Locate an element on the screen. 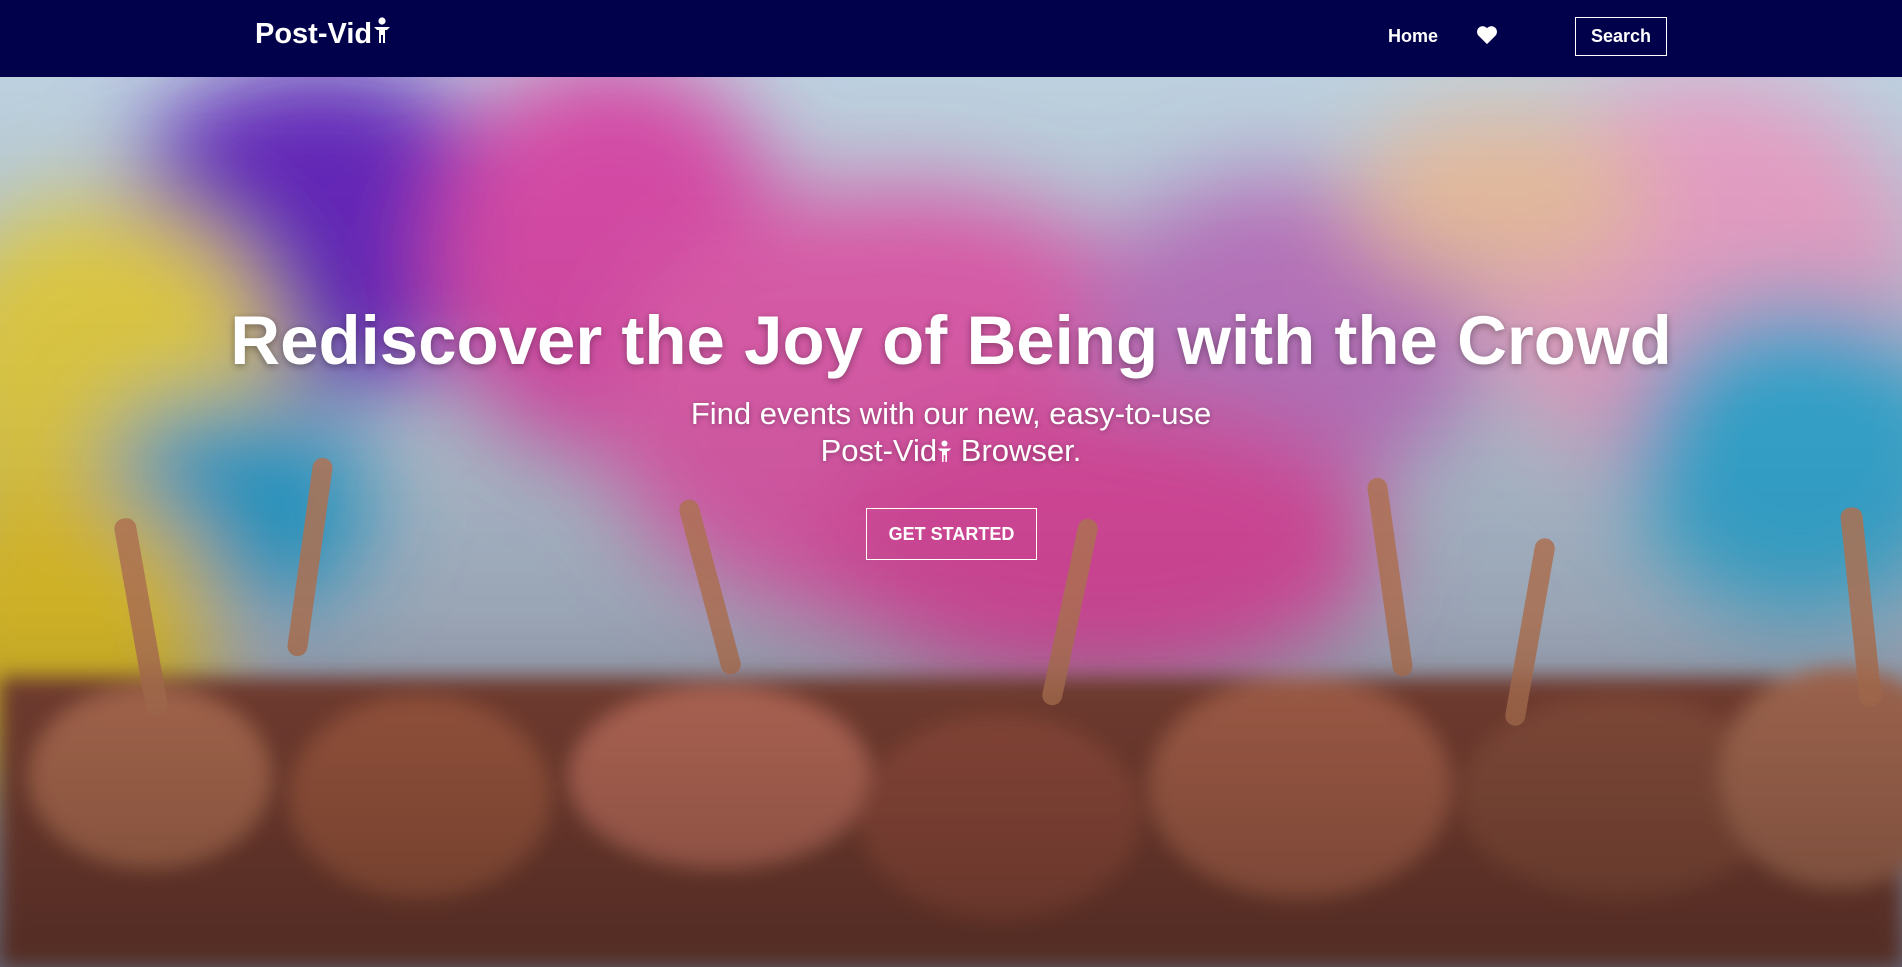 This screenshot has width=1902, height=967. get-started-button: GET STARTED is located at coordinates (951, 534).